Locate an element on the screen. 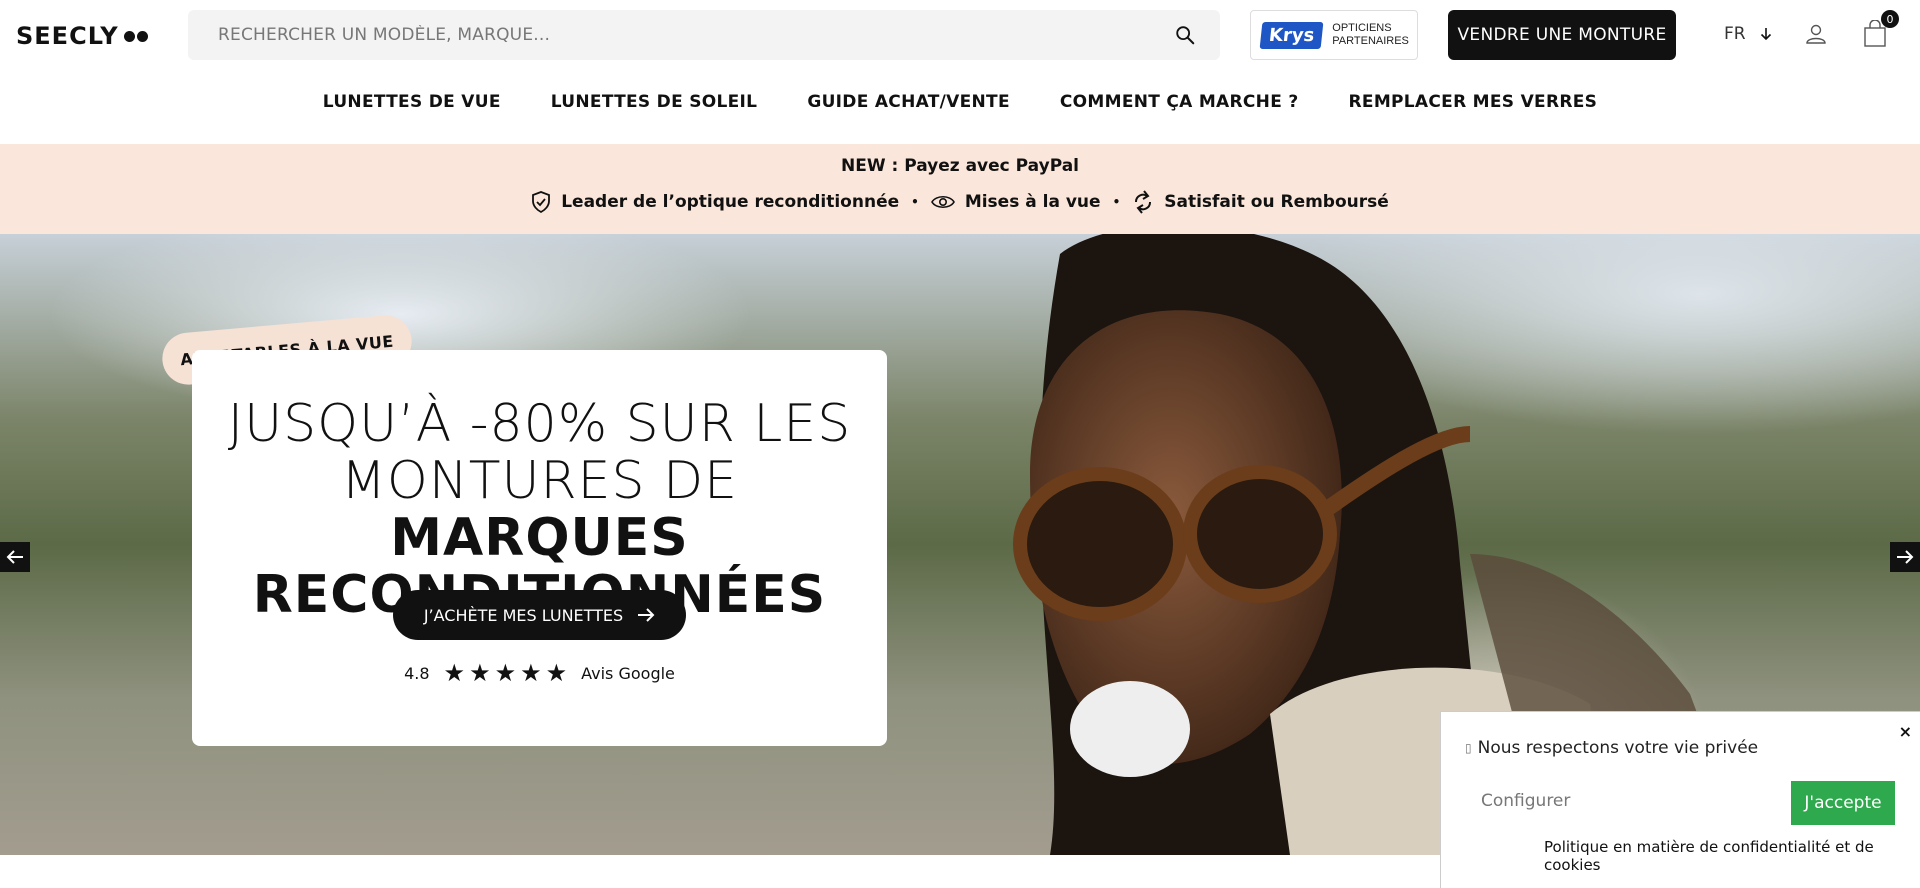 This screenshot has height=888, width=1920. cookie-accept-button: J'accepte is located at coordinates (1843, 803).